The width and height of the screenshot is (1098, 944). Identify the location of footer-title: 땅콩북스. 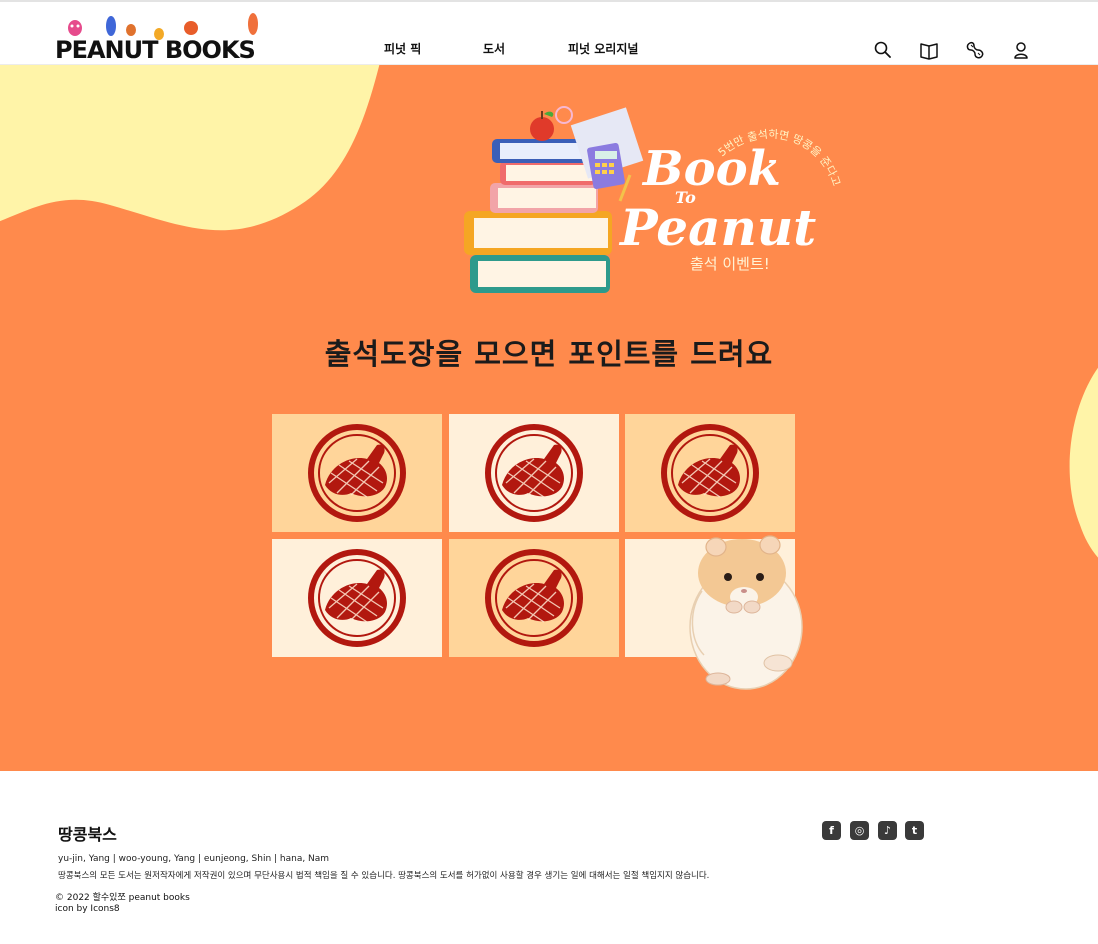
(87, 834).